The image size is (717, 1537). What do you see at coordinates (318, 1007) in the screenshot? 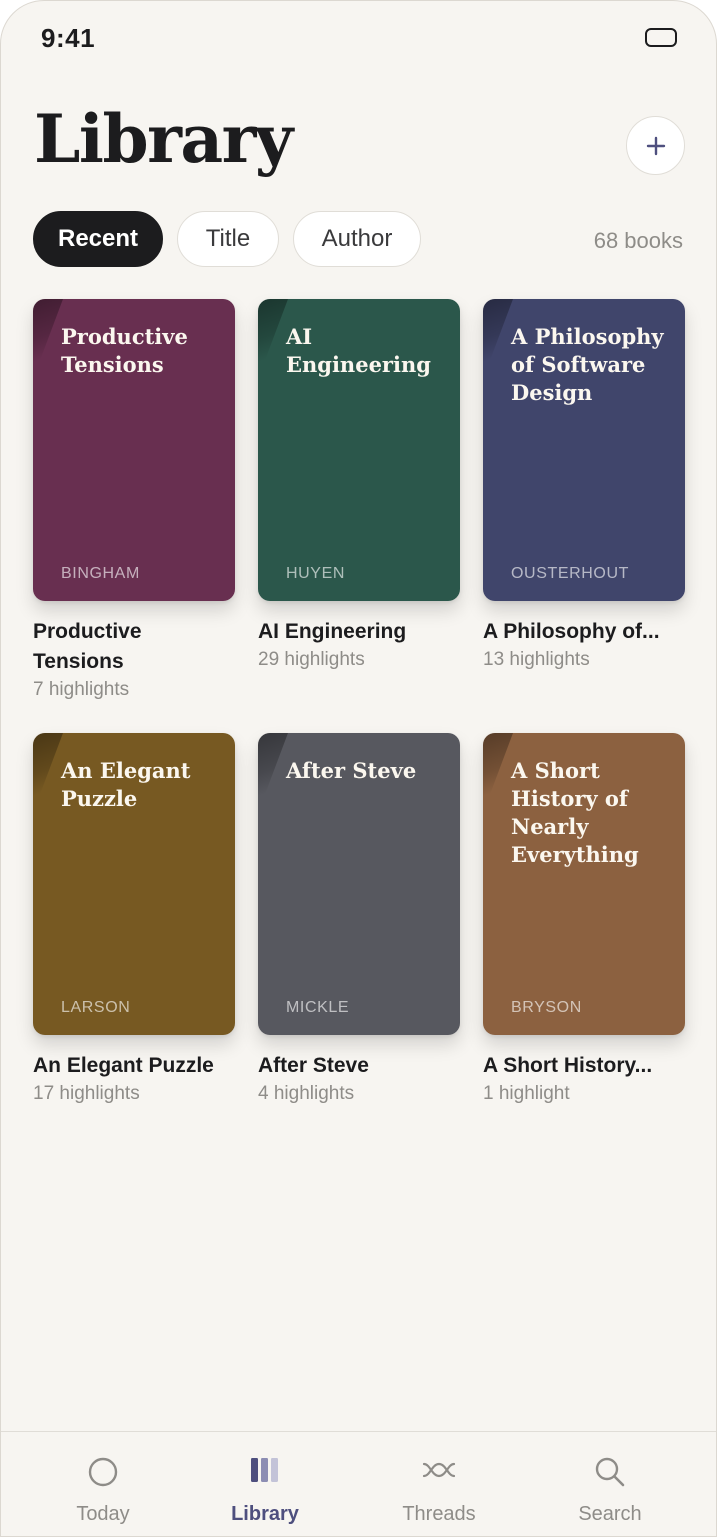
I see `cover-author: MICKLE` at bounding box center [318, 1007].